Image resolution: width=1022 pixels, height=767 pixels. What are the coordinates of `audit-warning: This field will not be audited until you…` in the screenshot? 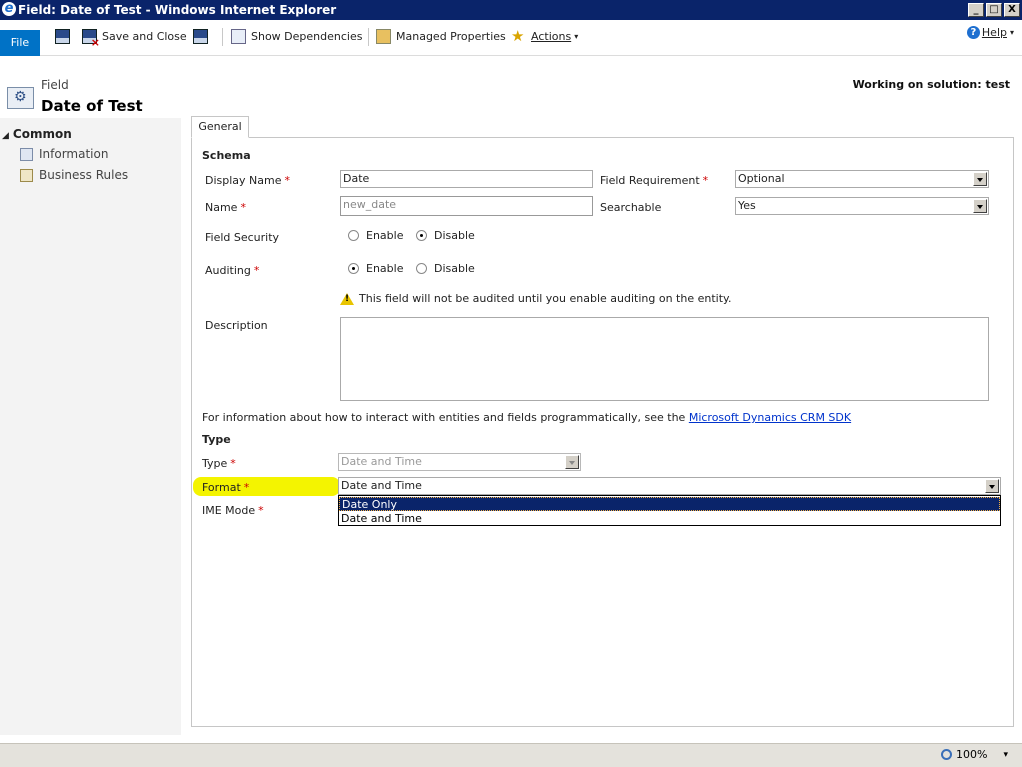 It's located at (535, 298).